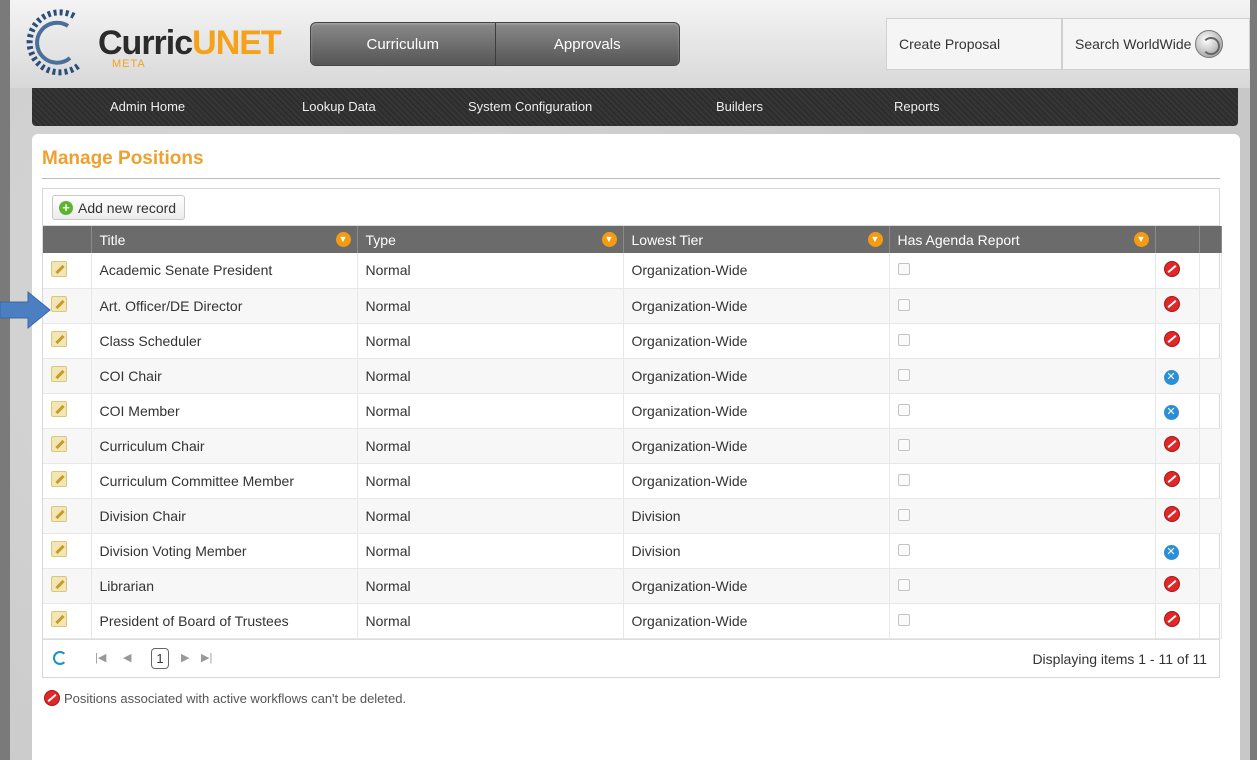  Describe the element at coordinates (756, 516) in the screenshot. I see `tier-cell: Division` at that location.